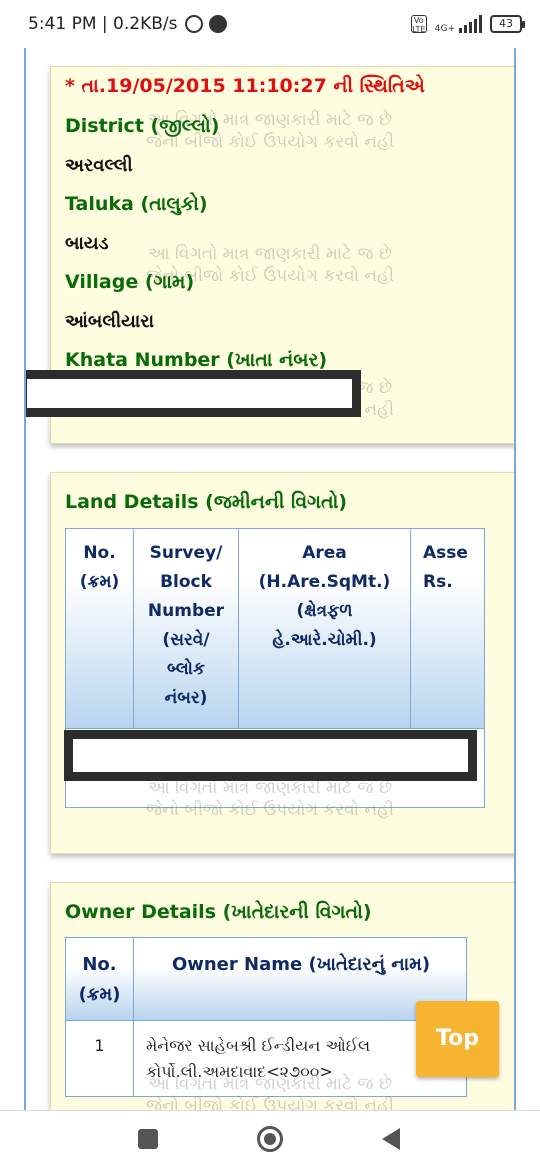  I want to click on village-value: આંબલીયારા, so click(109, 321).